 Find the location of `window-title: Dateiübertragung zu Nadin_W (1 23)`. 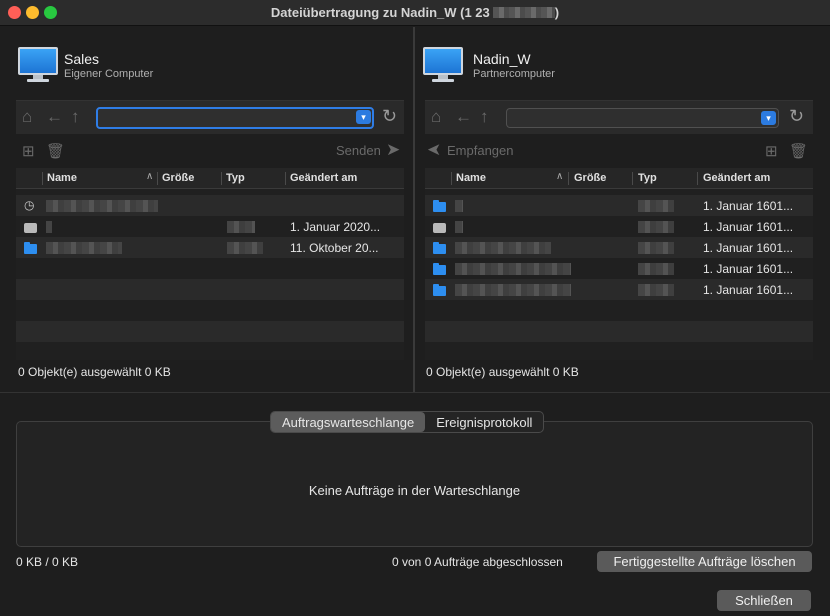

window-title: Dateiübertragung zu Nadin_W (1 23) is located at coordinates (415, 12).